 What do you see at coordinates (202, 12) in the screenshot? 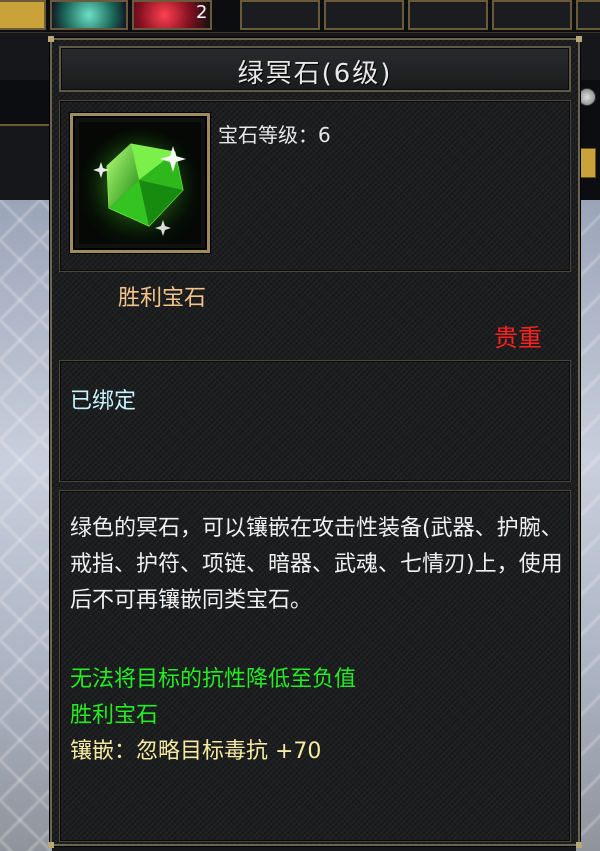
I see `stack-count: 2` at bounding box center [202, 12].